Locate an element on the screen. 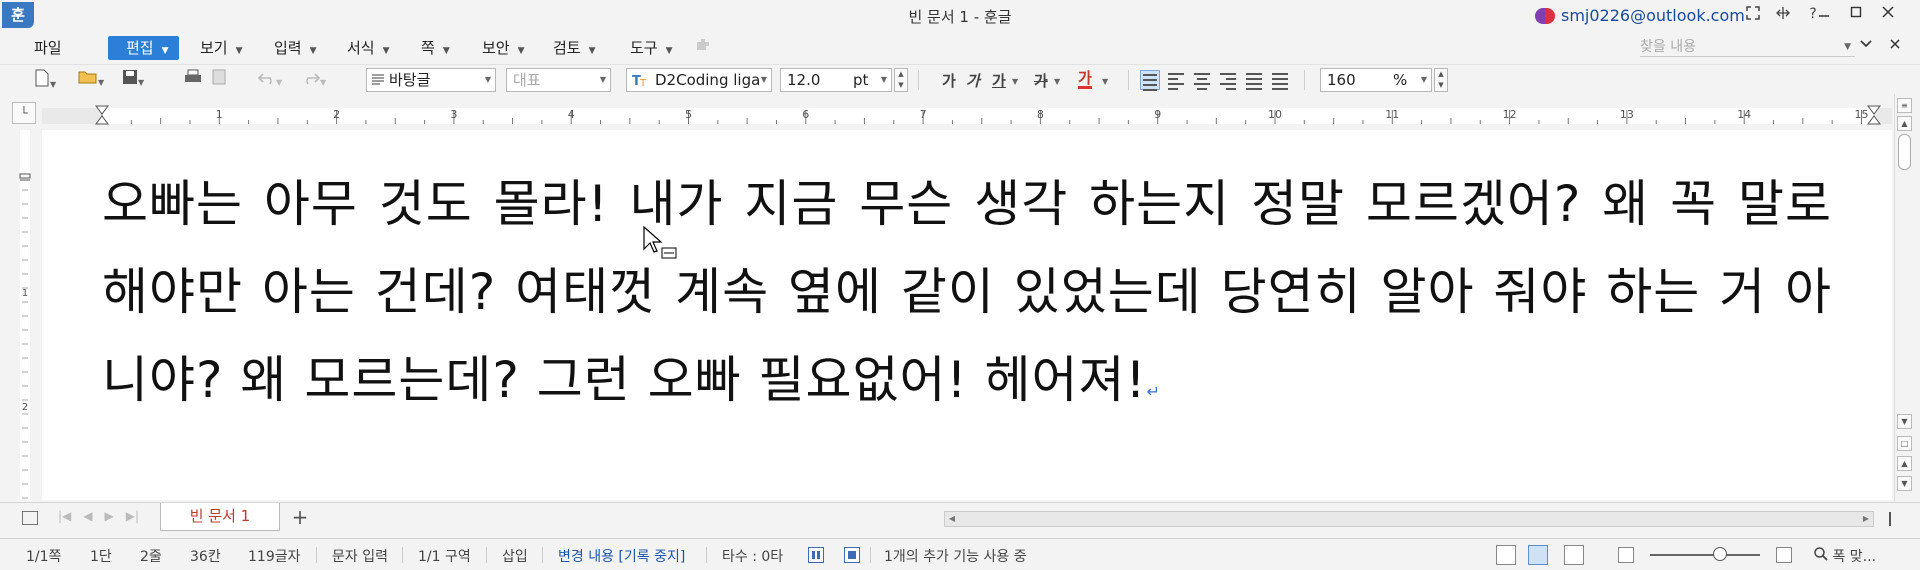 The height and width of the screenshot is (570, 1920). status-line: 2줄 is located at coordinates (151, 557).